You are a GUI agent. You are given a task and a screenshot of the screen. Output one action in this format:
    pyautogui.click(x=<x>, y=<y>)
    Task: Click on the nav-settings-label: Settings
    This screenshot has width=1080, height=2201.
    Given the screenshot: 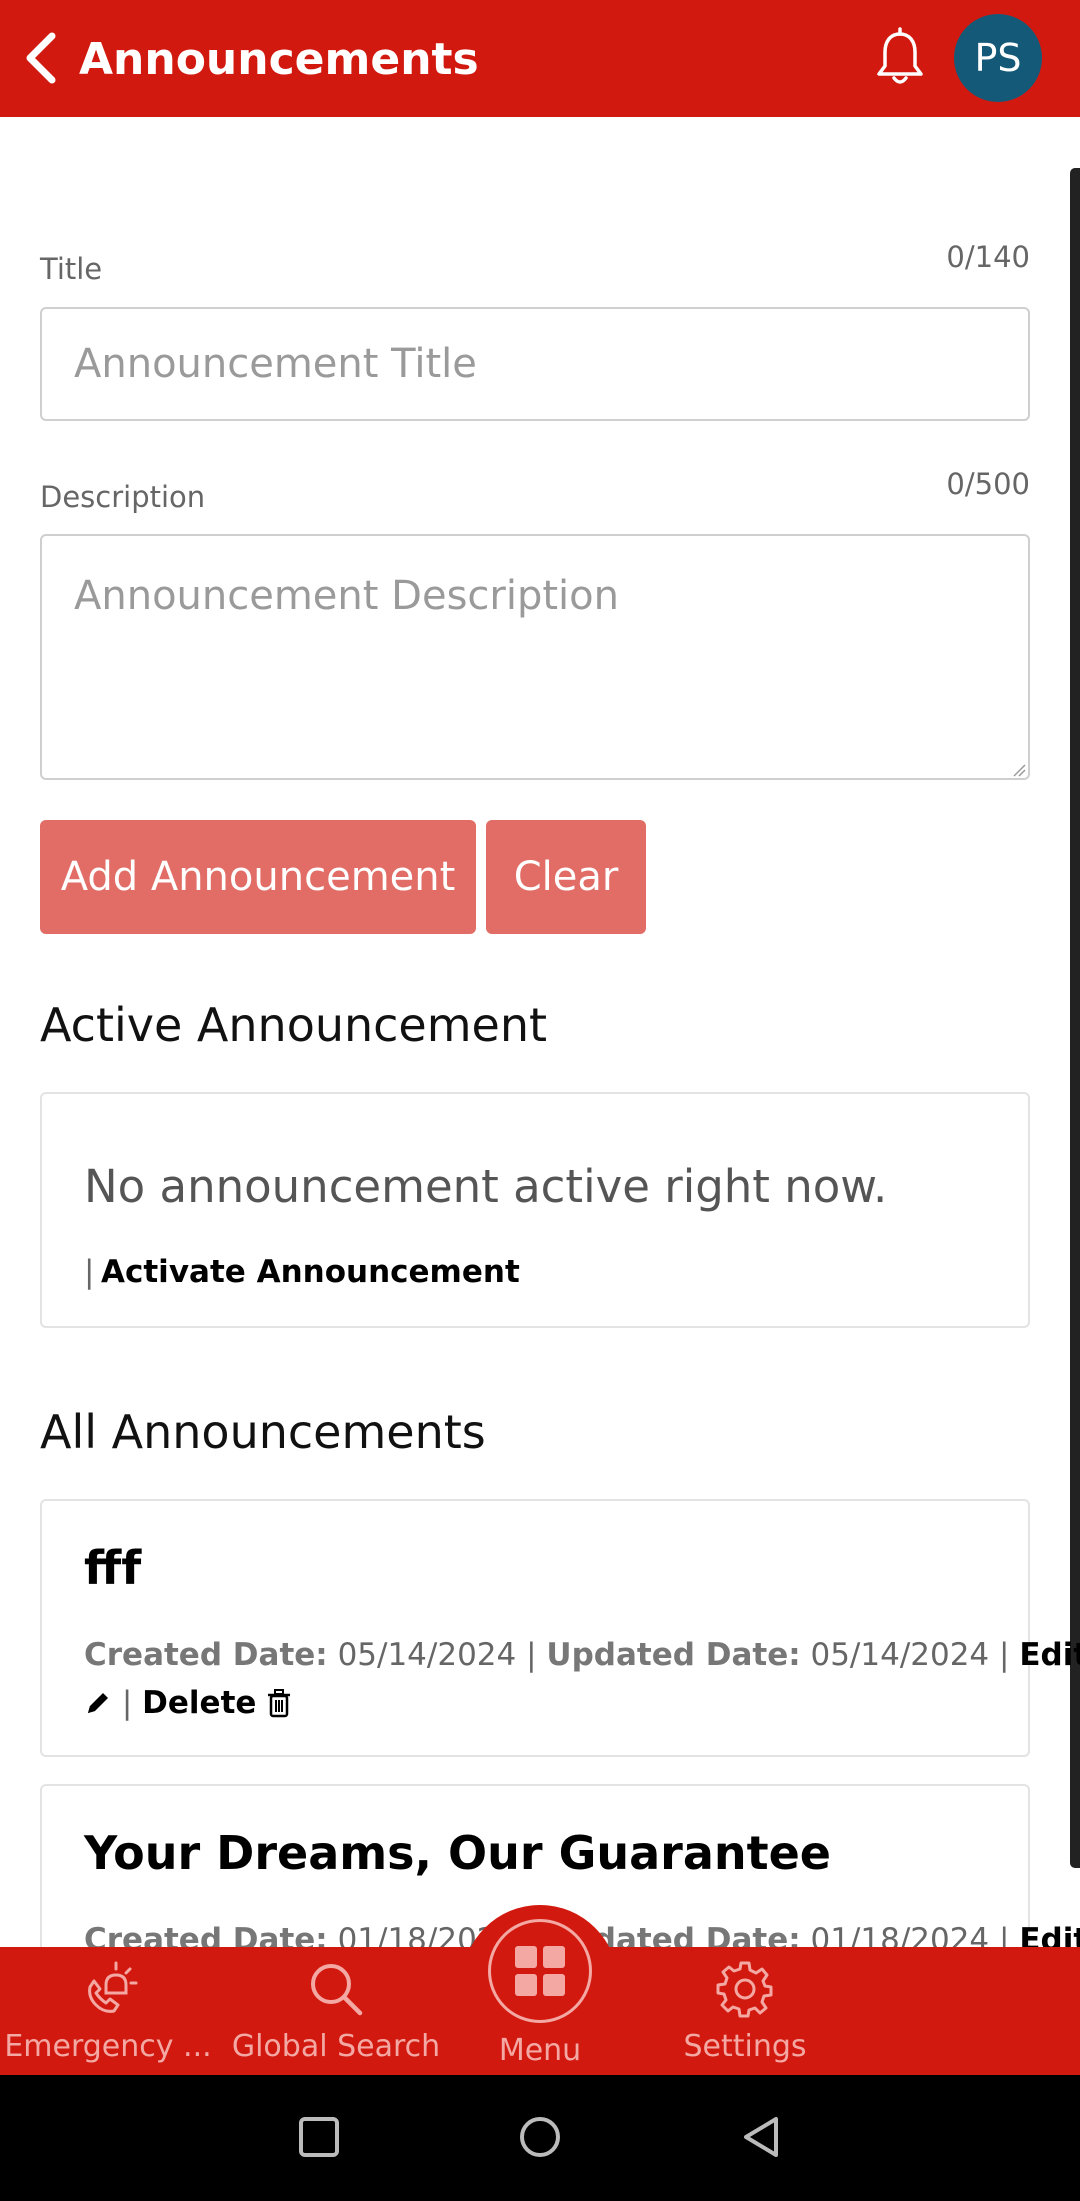 What is the action you would take?
    pyautogui.click(x=745, y=2046)
    